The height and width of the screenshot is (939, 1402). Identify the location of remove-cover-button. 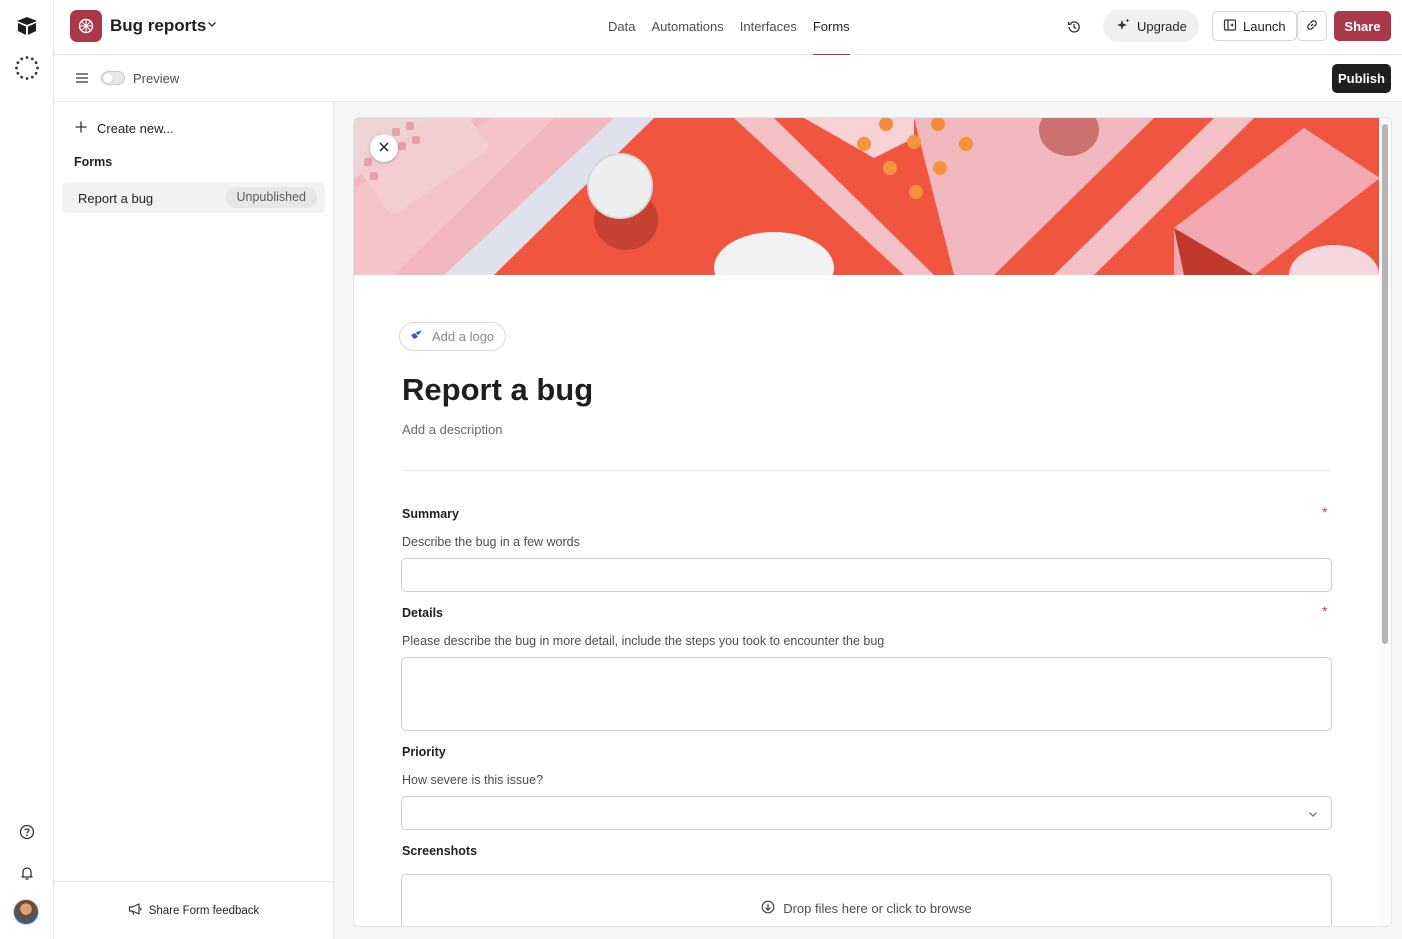
(384, 148).